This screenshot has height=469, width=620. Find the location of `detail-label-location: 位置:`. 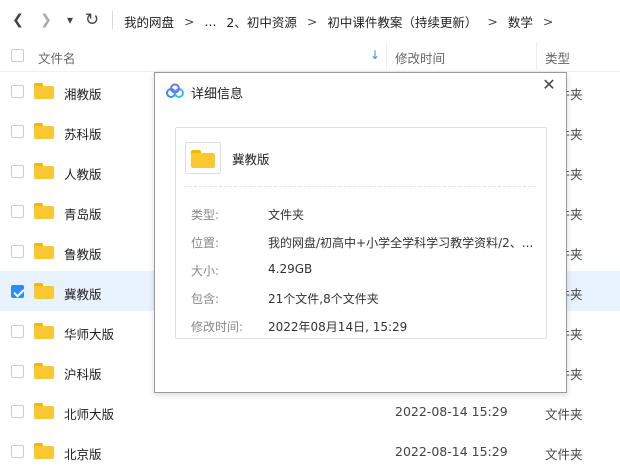

detail-label-location: 位置: is located at coordinates (205, 243).